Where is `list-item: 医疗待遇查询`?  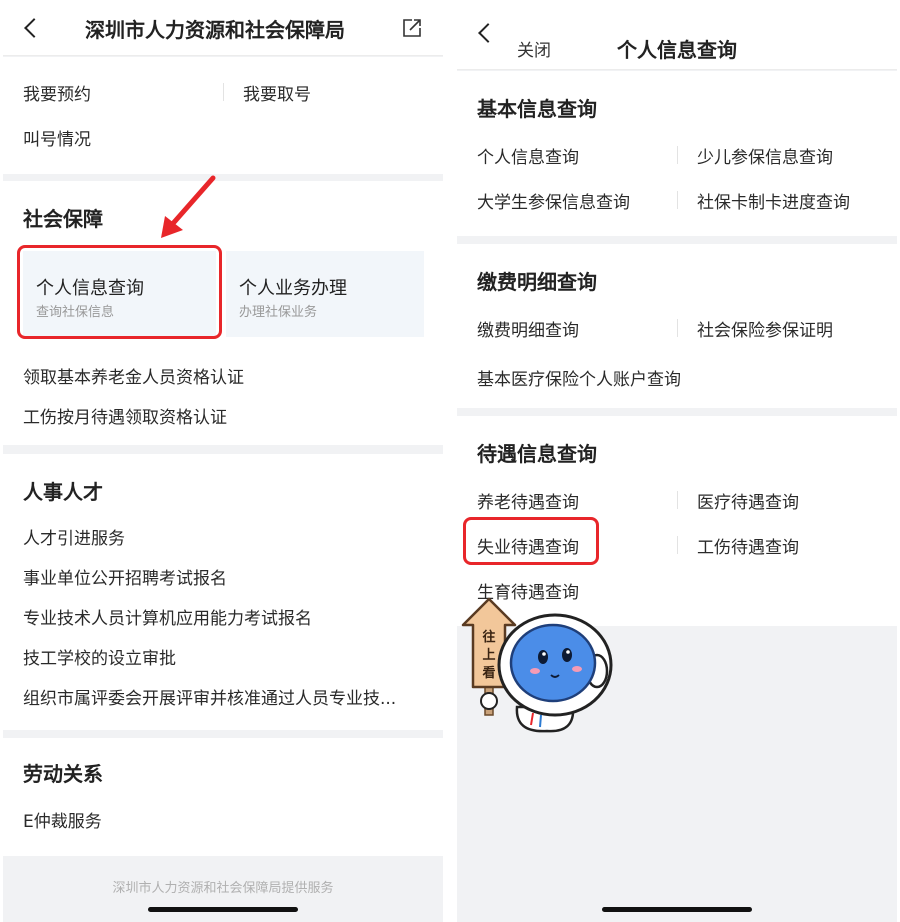 list-item: 医疗待遇查询 is located at coordinates (748, 500).